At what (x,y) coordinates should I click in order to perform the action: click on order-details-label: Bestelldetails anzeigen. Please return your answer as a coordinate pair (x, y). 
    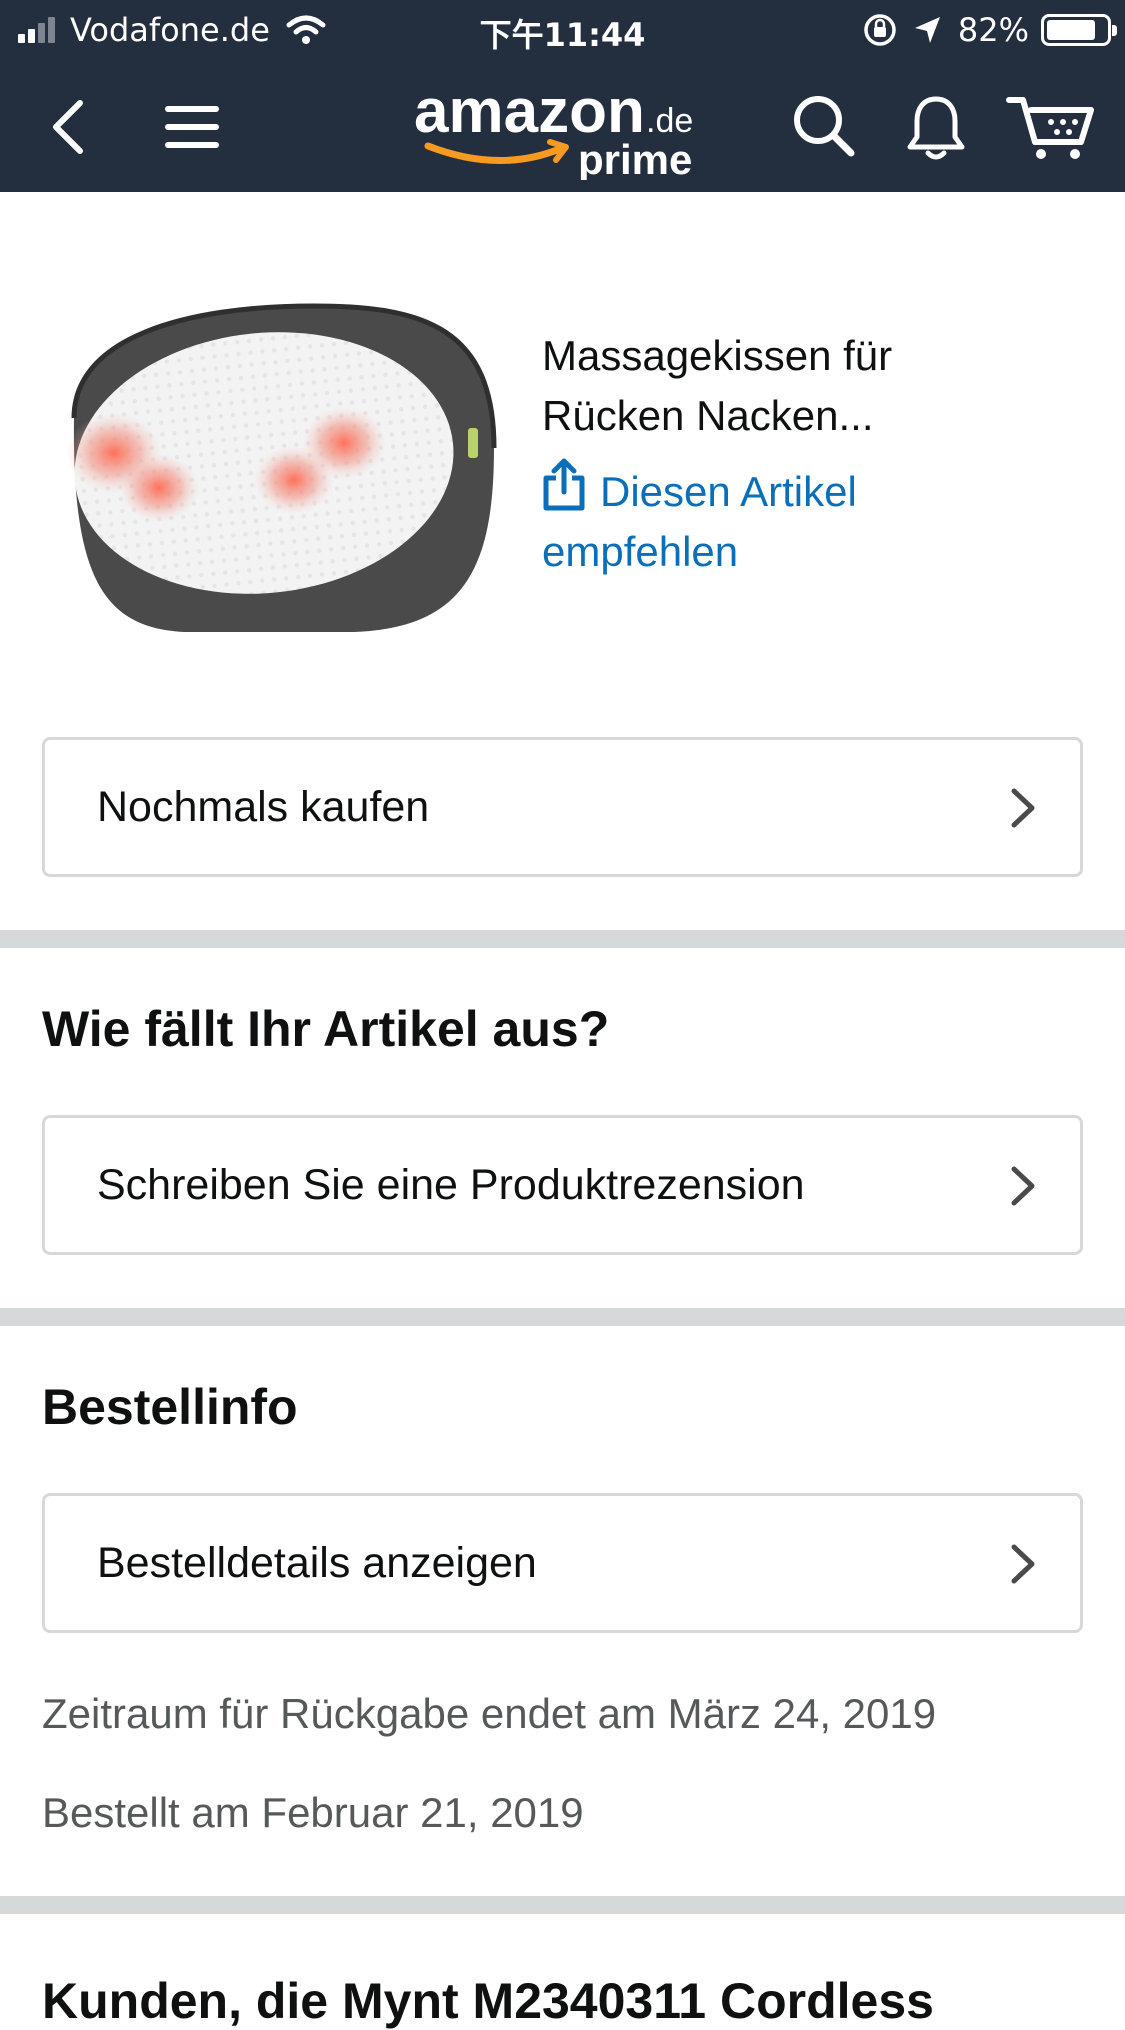
    Looking at the image, I should click on (317, 1563).